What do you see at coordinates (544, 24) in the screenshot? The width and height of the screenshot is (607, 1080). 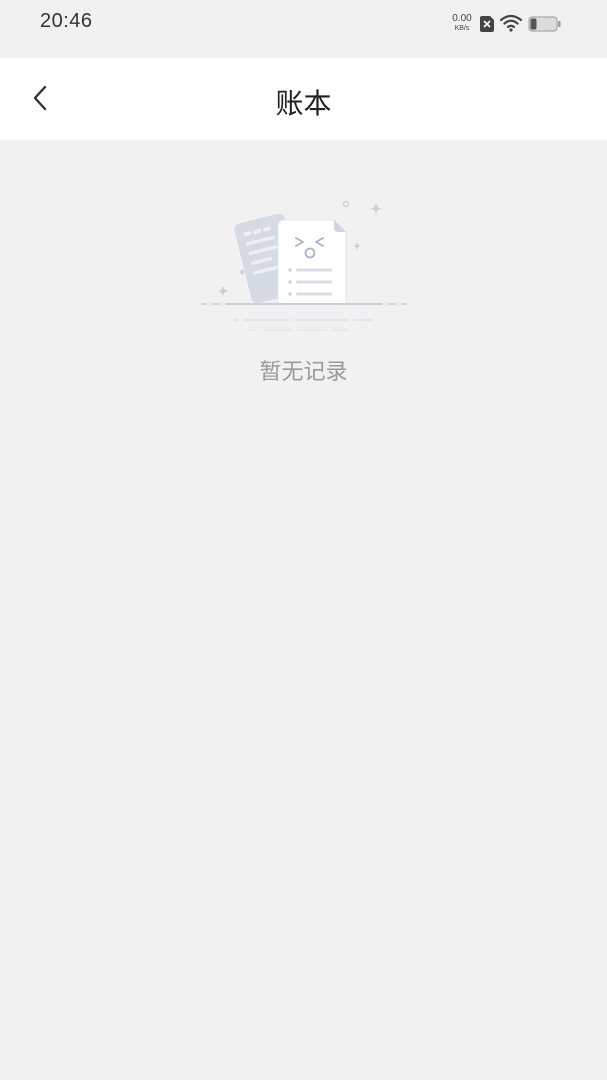 I see `battery-icon` at bounding box center [544, 24].